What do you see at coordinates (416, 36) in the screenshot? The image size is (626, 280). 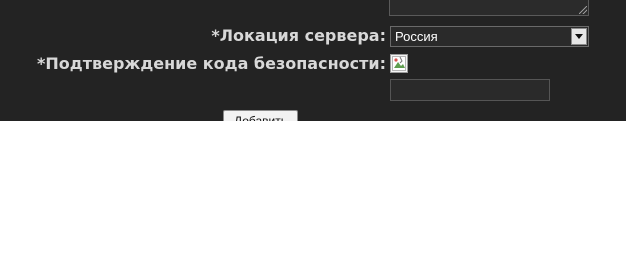 I see `server-location-selected-value: Россия` at bounding box center [416, 36].